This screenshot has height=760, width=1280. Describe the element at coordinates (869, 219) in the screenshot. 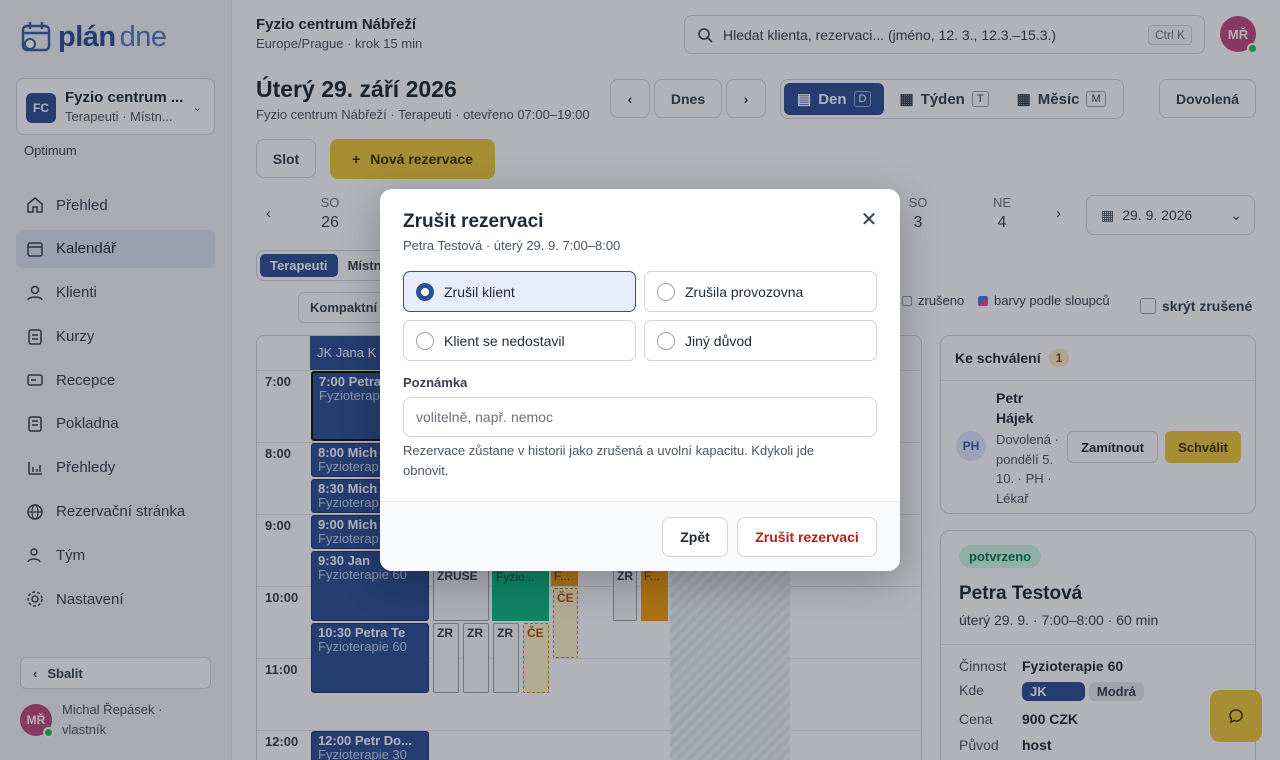

I see `close-icon: ✕` at that location.